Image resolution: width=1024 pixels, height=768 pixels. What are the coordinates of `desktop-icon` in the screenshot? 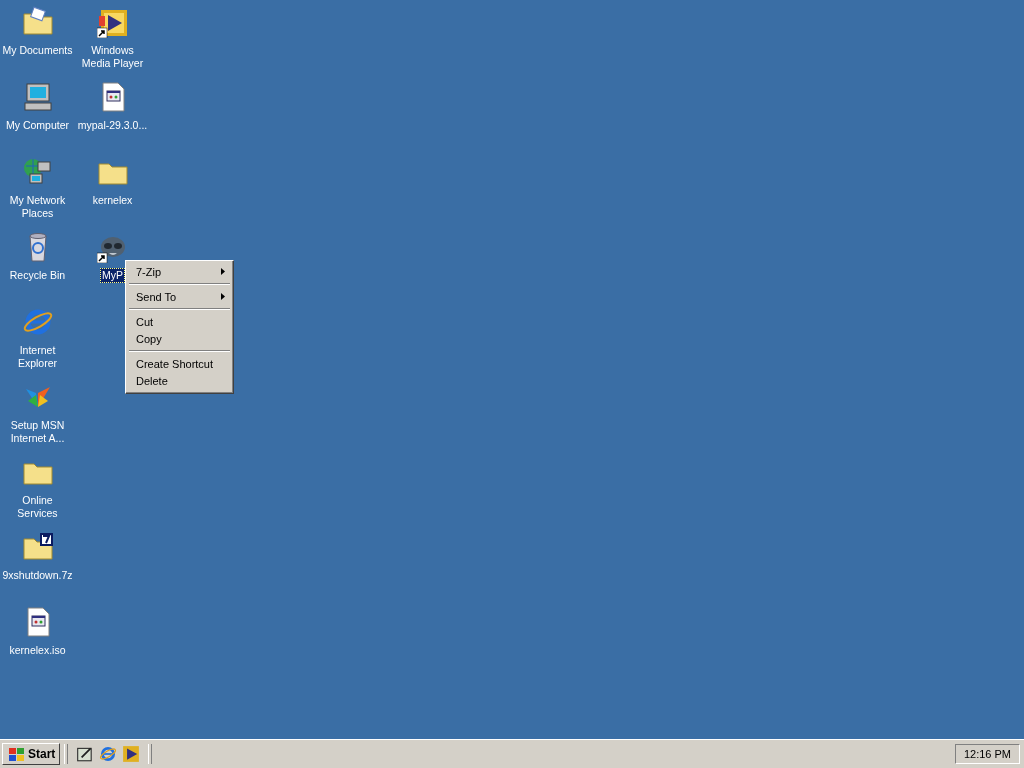 It's located at (85, 754).